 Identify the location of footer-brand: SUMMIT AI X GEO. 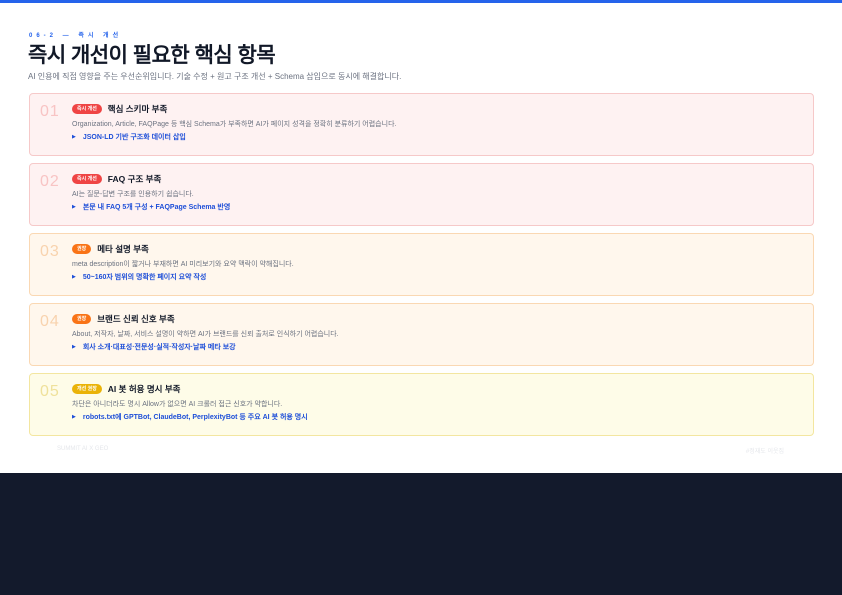
(83, 449).